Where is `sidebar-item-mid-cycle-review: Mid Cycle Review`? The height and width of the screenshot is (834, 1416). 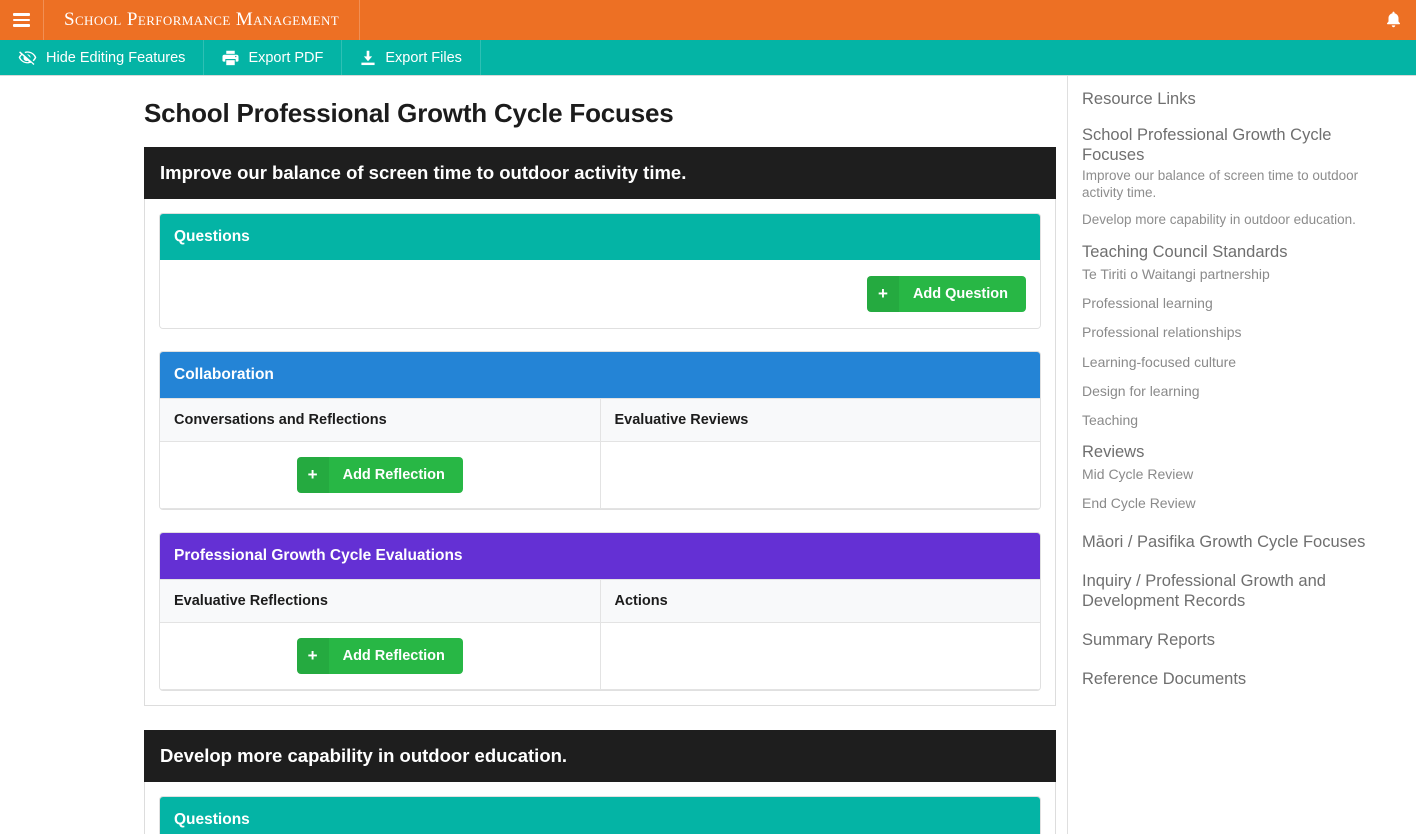
sidebar-item-mid-cycle-review: Mid Cycle Review is located at coordinates (1238, 474).